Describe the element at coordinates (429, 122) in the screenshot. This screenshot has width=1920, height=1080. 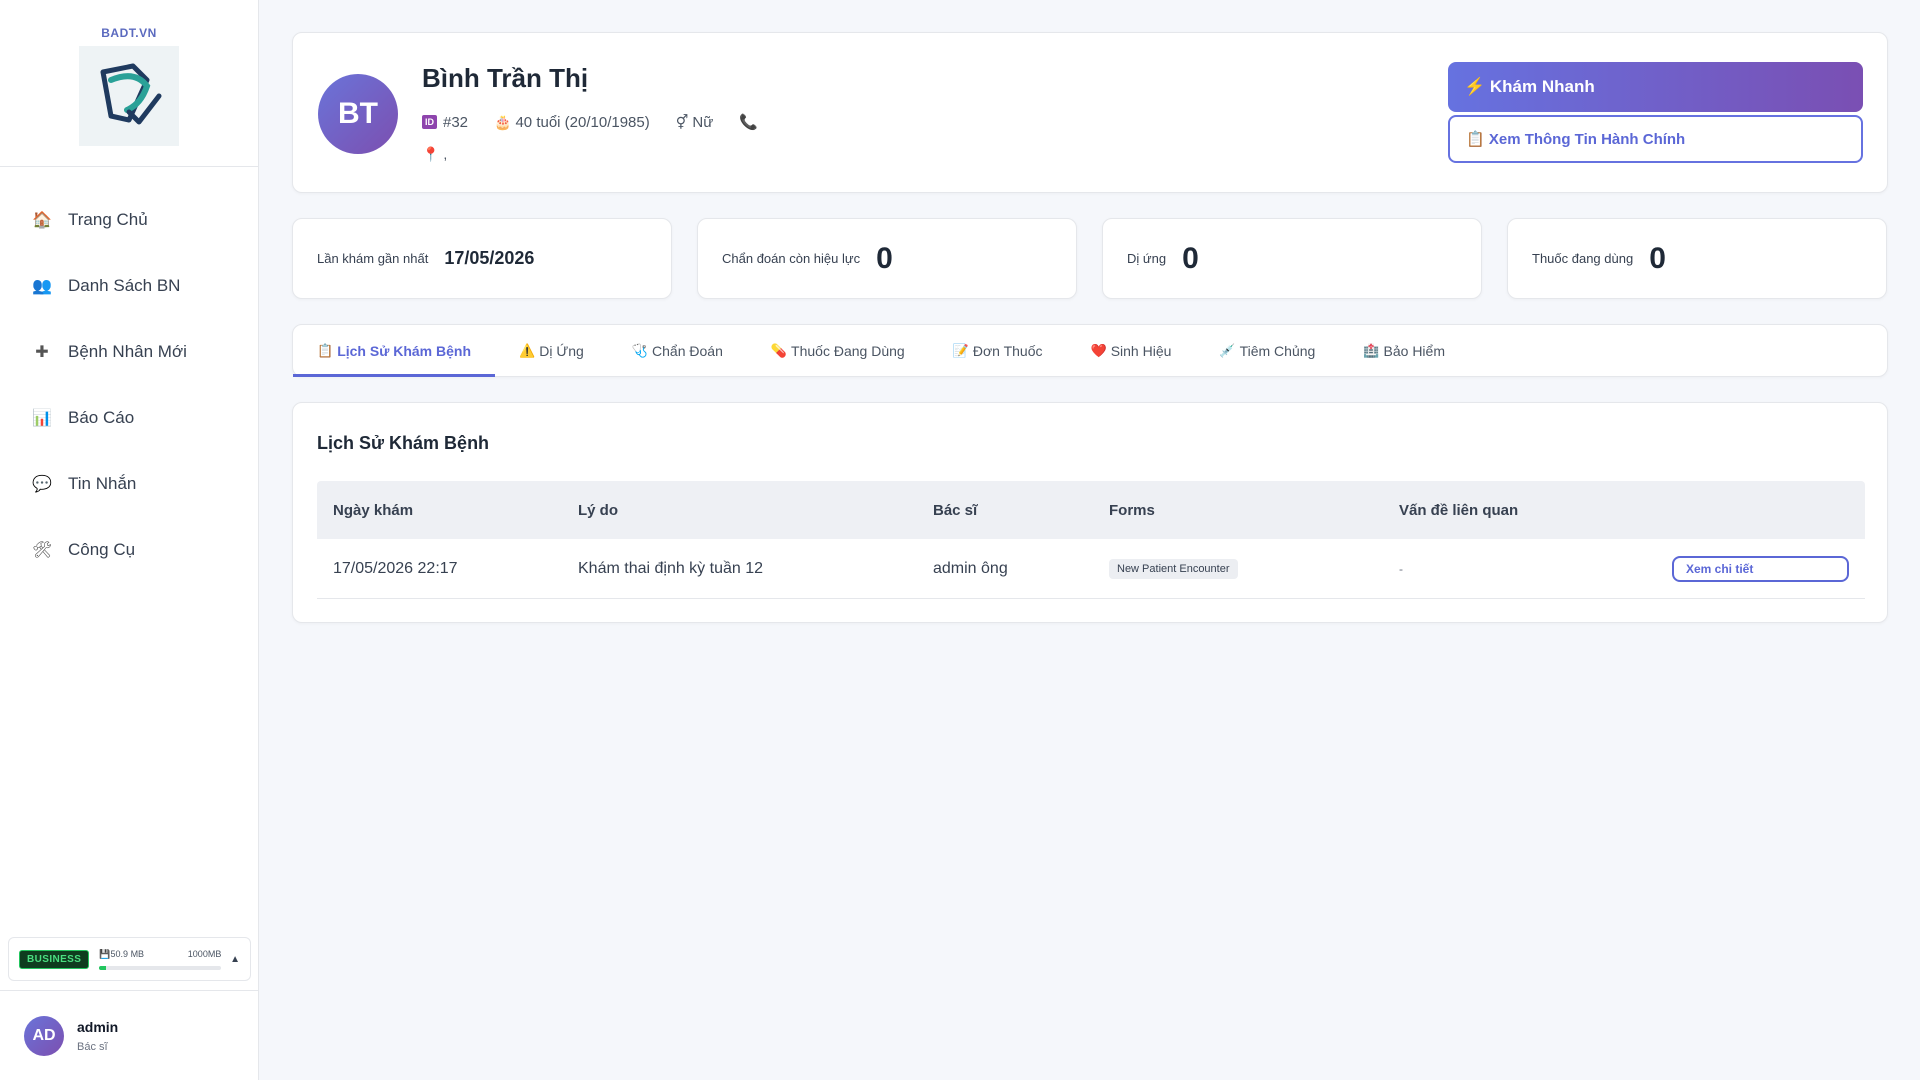
I see `id-icon: ID` at that location.